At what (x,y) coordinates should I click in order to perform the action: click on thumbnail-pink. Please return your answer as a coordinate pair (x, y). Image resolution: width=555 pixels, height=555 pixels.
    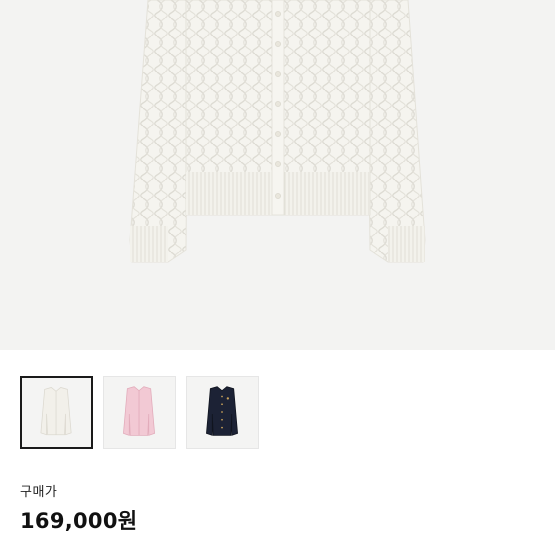
    Looking at the image, I should click on (139, 412).